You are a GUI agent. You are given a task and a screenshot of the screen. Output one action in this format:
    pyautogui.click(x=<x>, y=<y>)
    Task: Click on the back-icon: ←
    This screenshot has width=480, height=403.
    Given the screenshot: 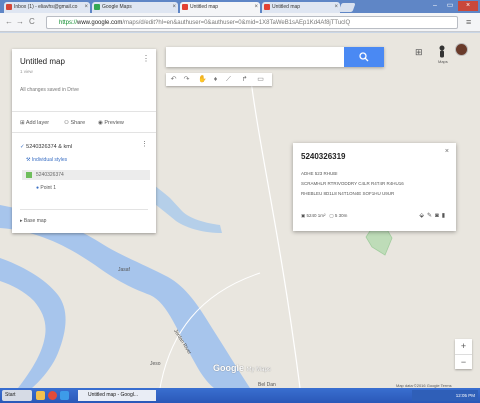 What is the action you would take?
    pyautogui.click(x=9, y=21)
    